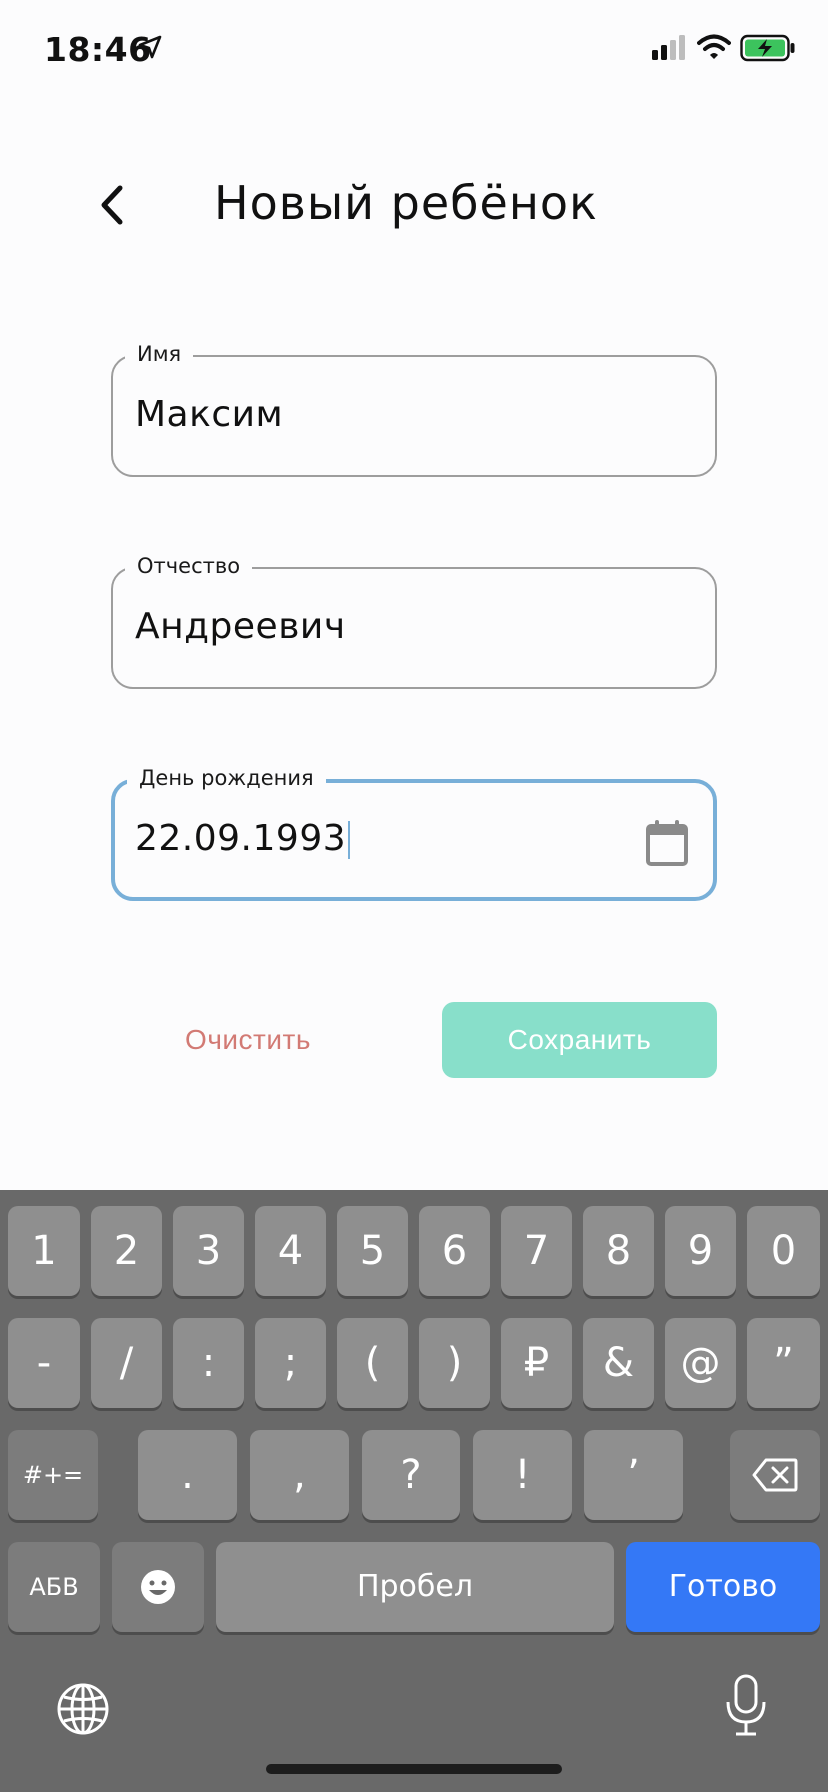 The width and height of the screenshot is (828, 1792). Describe the element at coordinates (667, 843) in the screenshot. I see `calendar-icon` at that location.